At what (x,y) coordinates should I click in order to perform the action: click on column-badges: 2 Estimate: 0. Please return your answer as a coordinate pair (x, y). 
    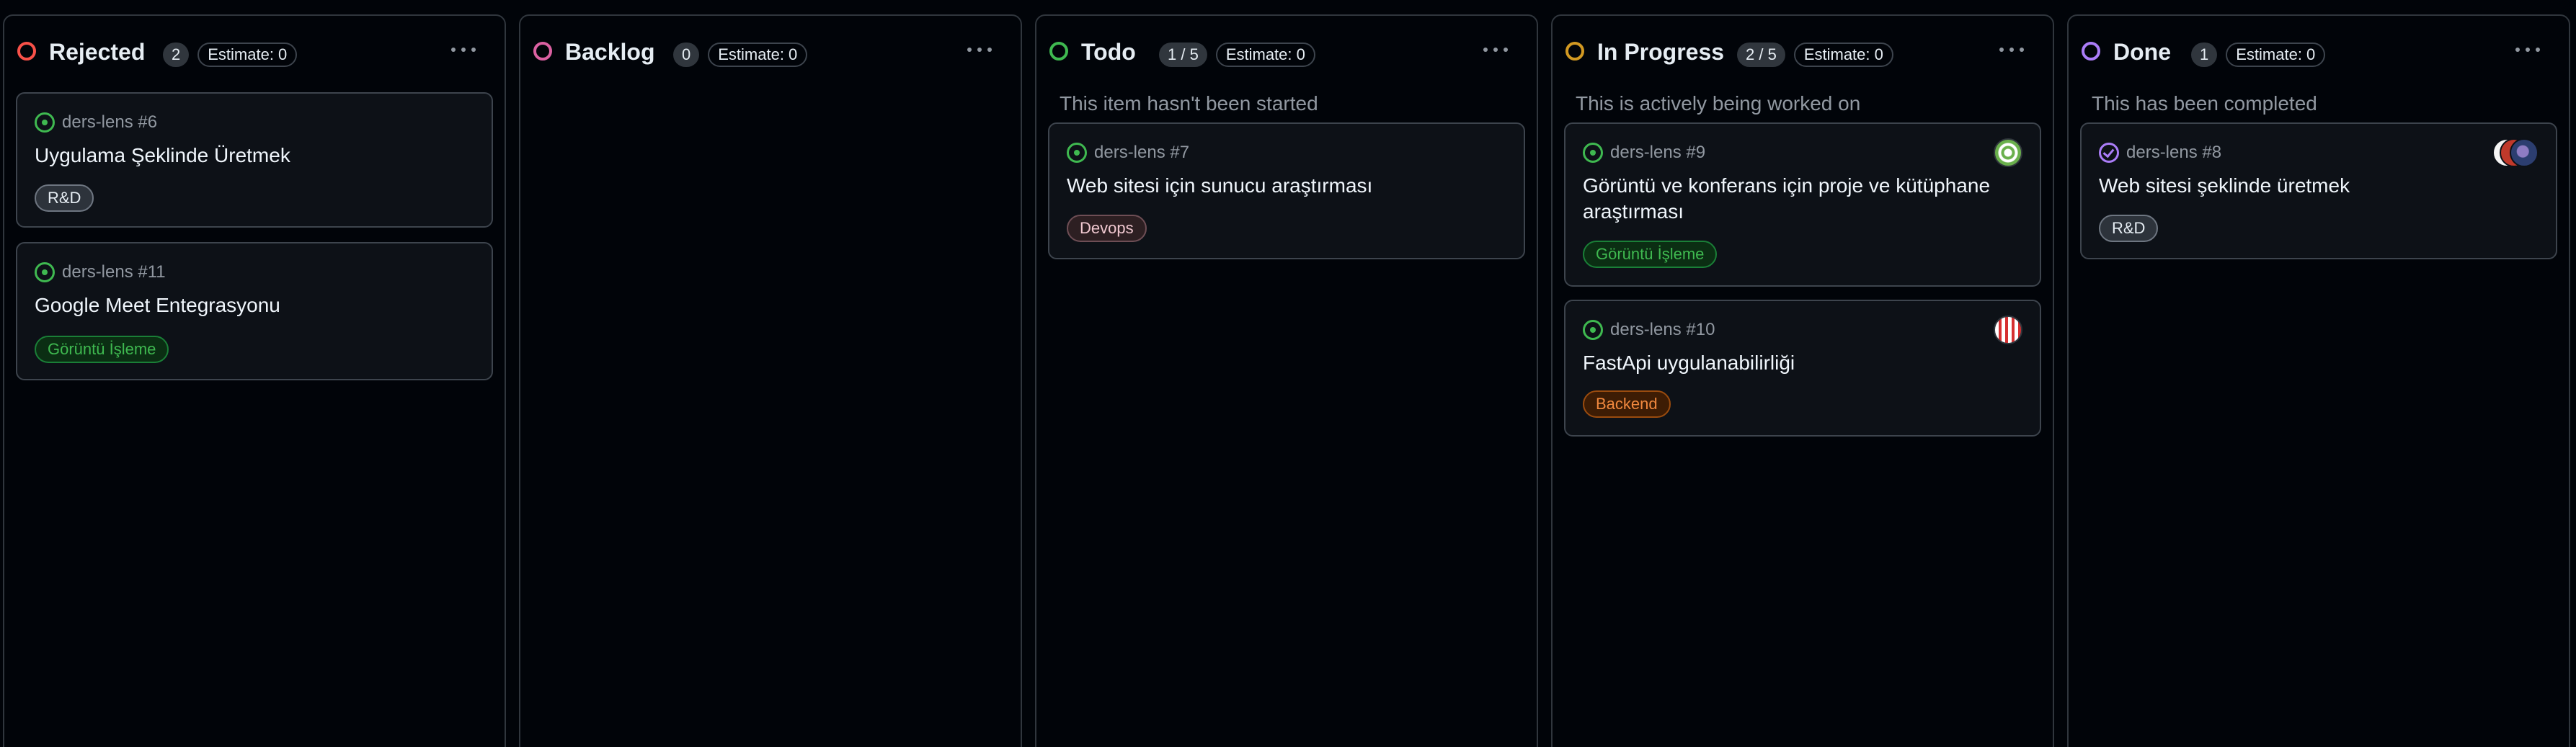
    Looking at the image, I should click on (230, 55).